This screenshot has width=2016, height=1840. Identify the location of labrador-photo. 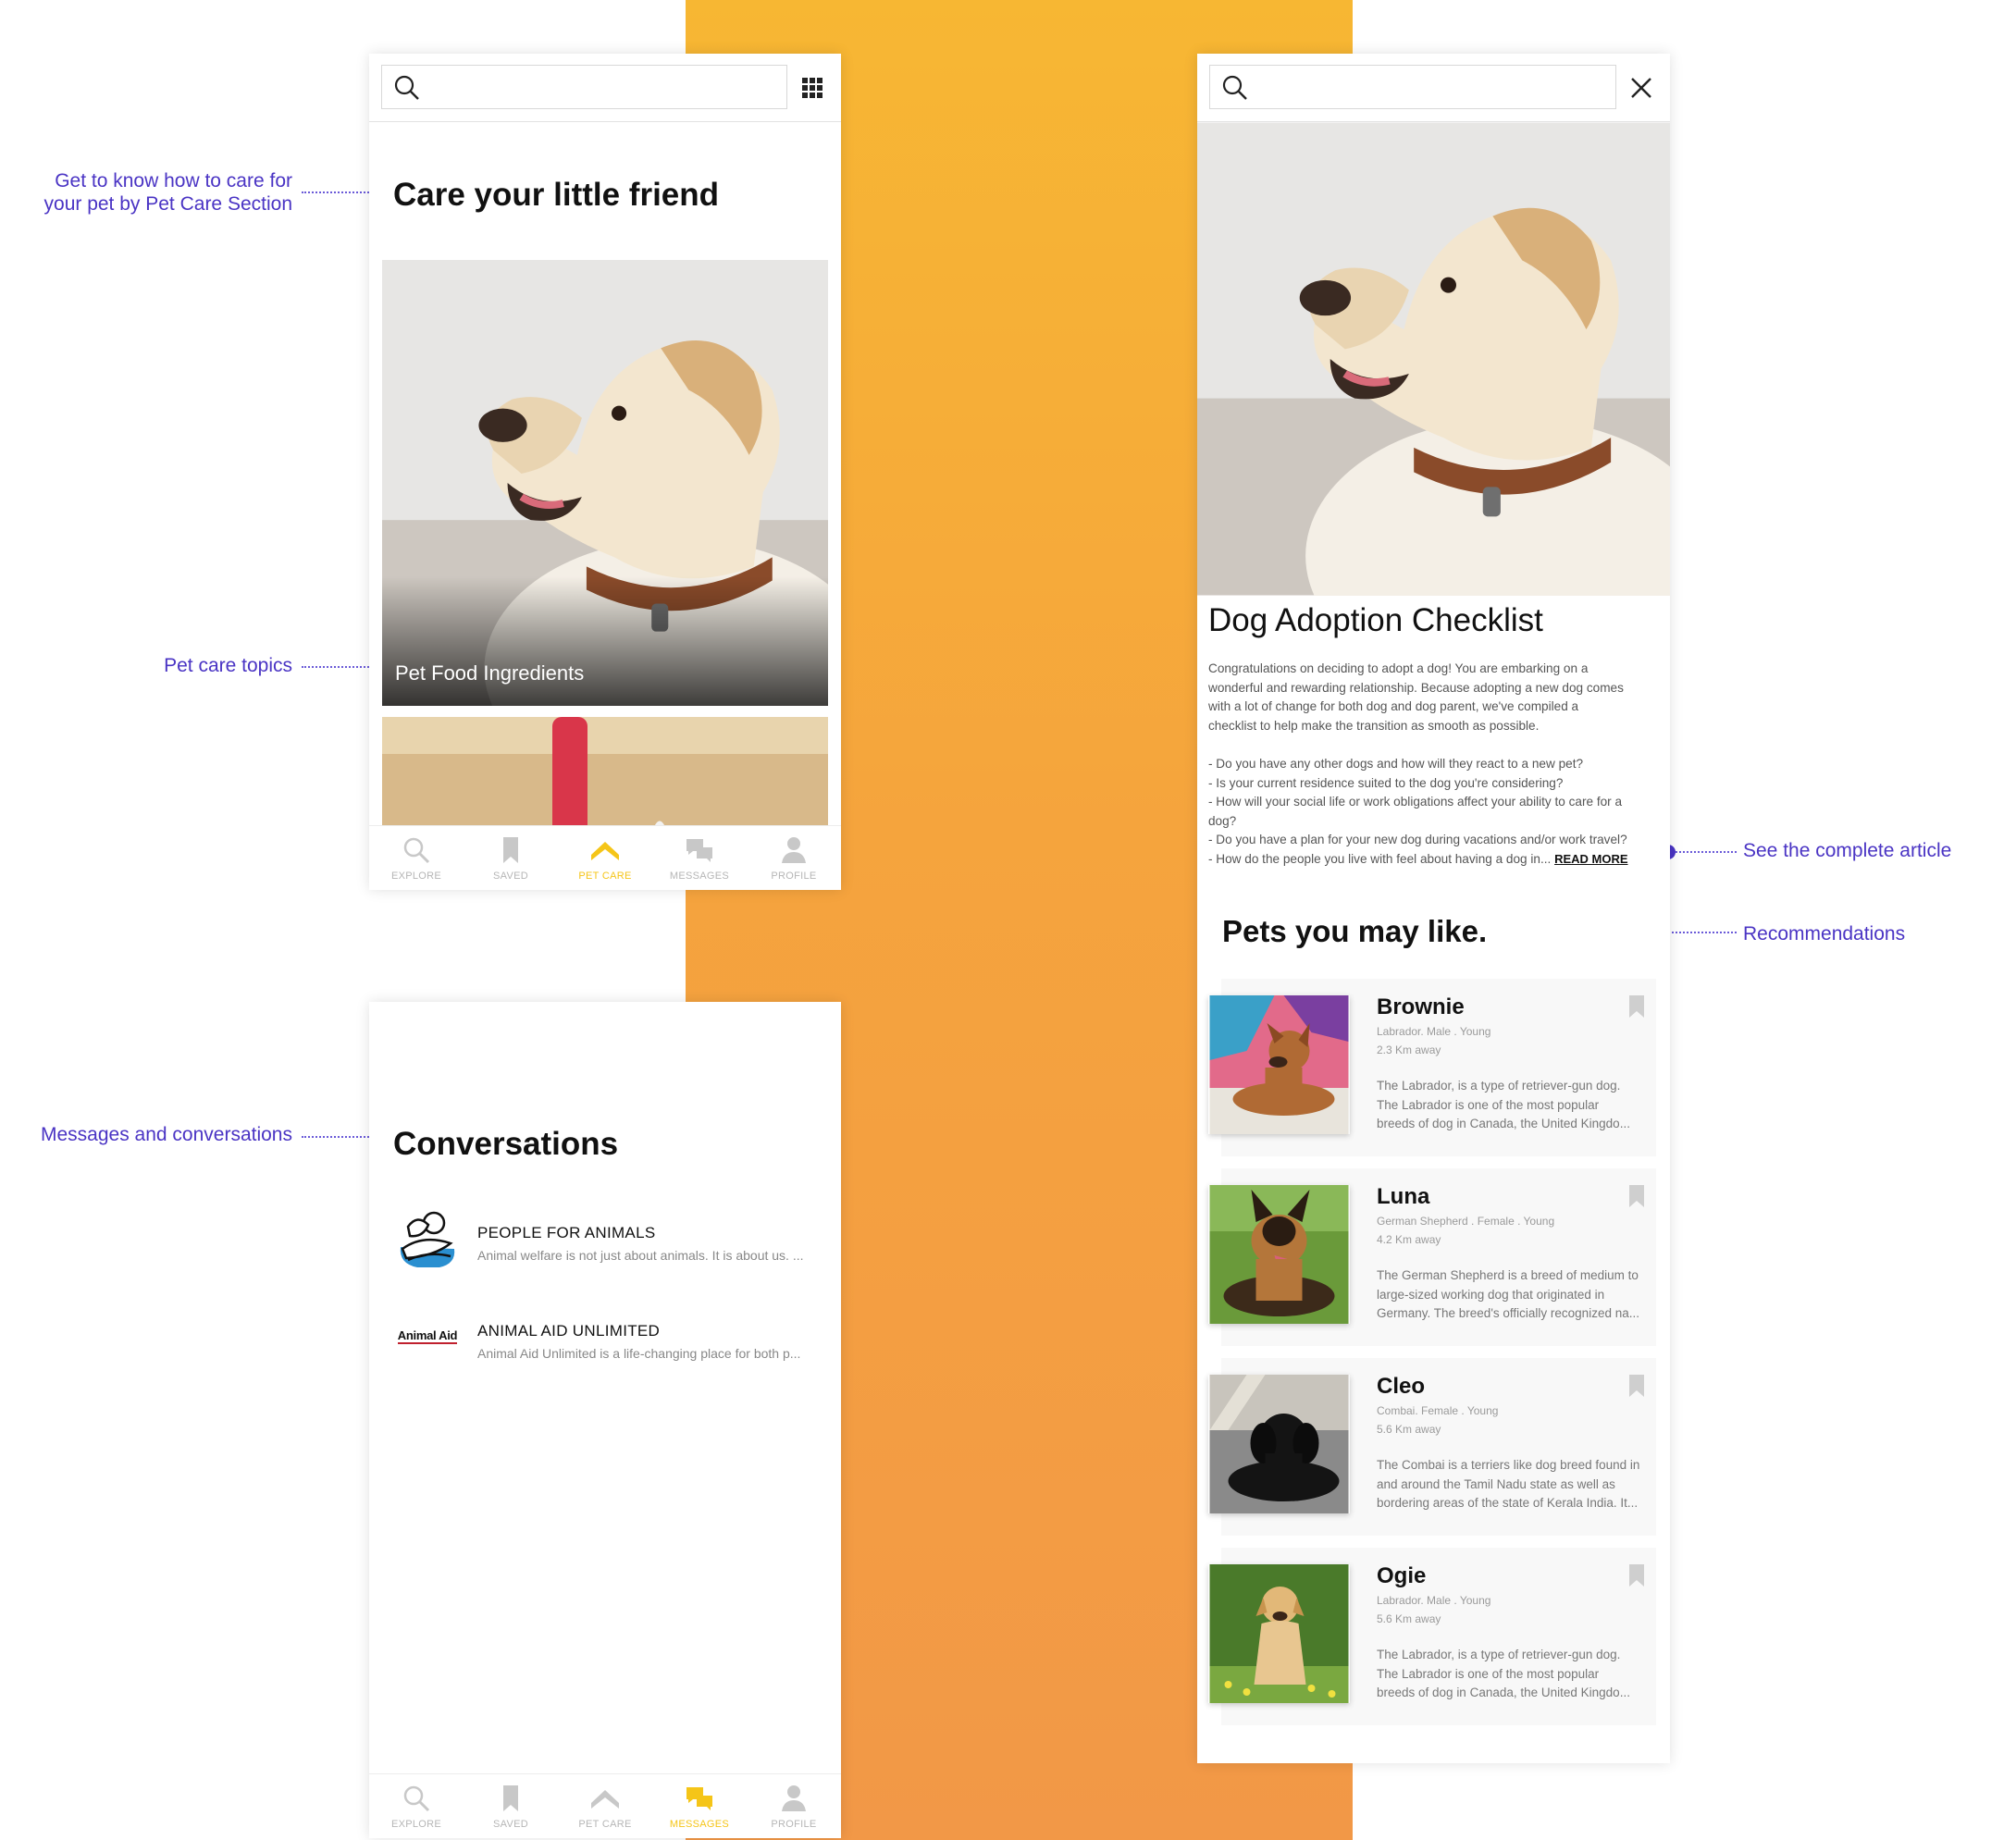
(1434, 359).